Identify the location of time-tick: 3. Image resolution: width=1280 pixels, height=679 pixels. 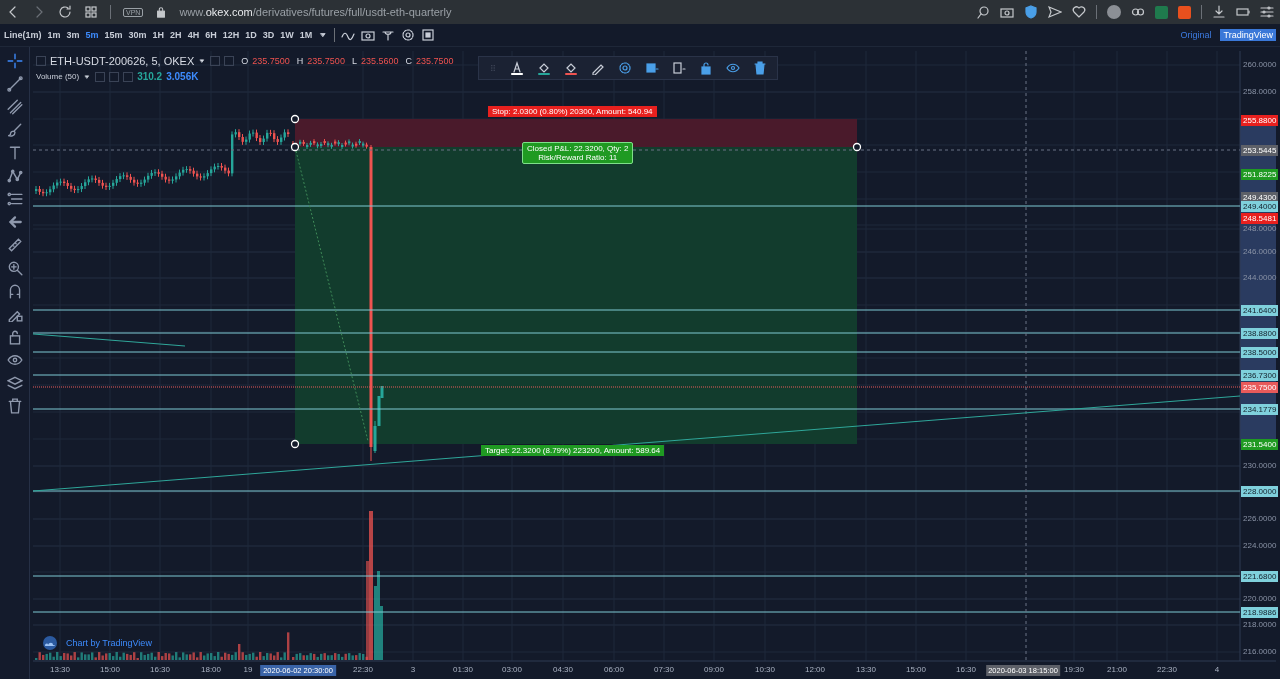
(413, 669).